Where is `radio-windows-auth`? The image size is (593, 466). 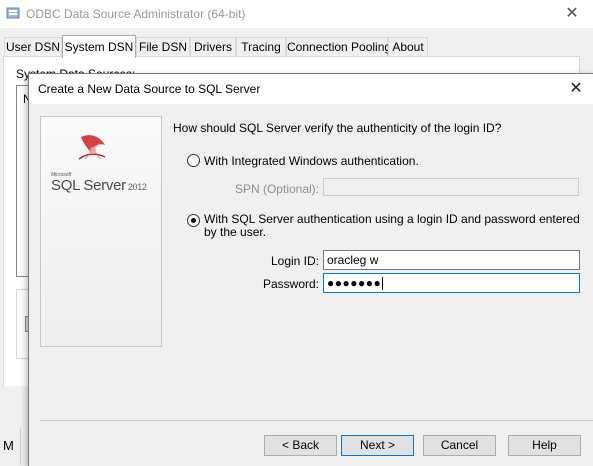
radio-windows-auth is located at coordinates (193, 160).